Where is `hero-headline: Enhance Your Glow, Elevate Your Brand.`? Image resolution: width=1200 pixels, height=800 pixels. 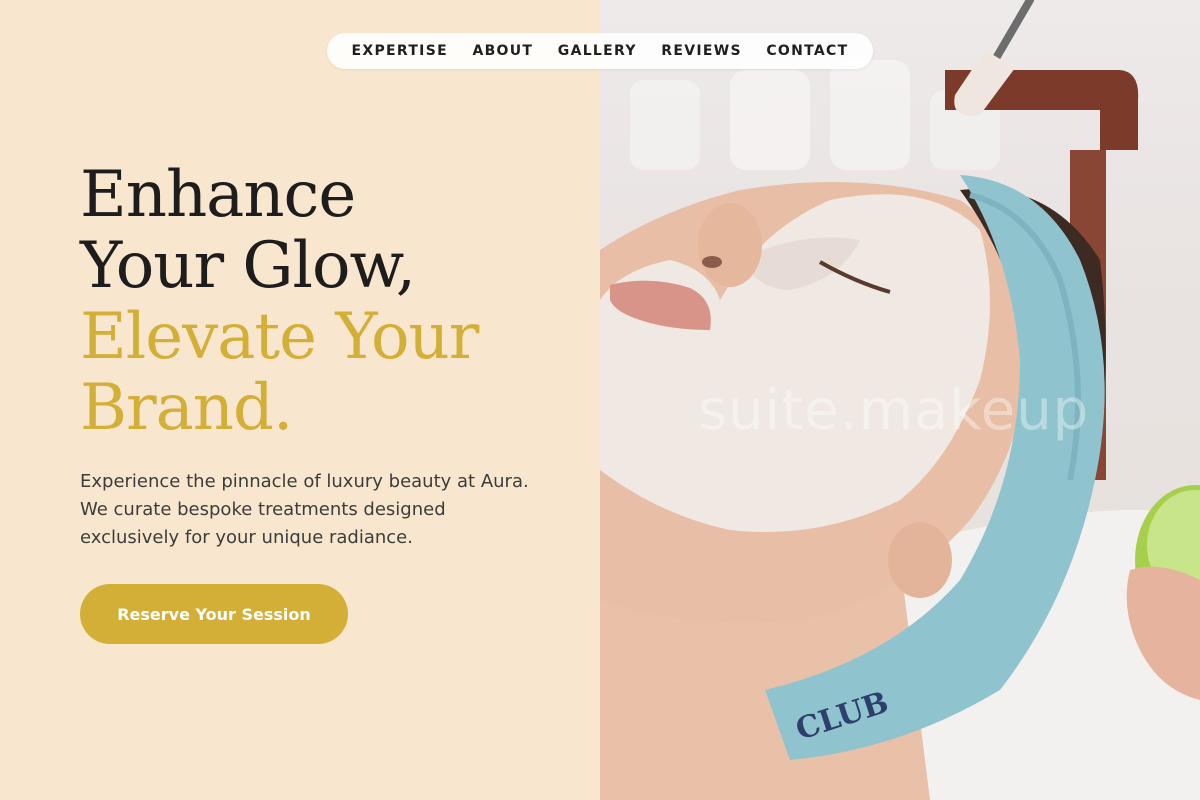
hero-headline: Enhance Your Glow, Elevate Your Brand. is located at coordinates (279, 301).